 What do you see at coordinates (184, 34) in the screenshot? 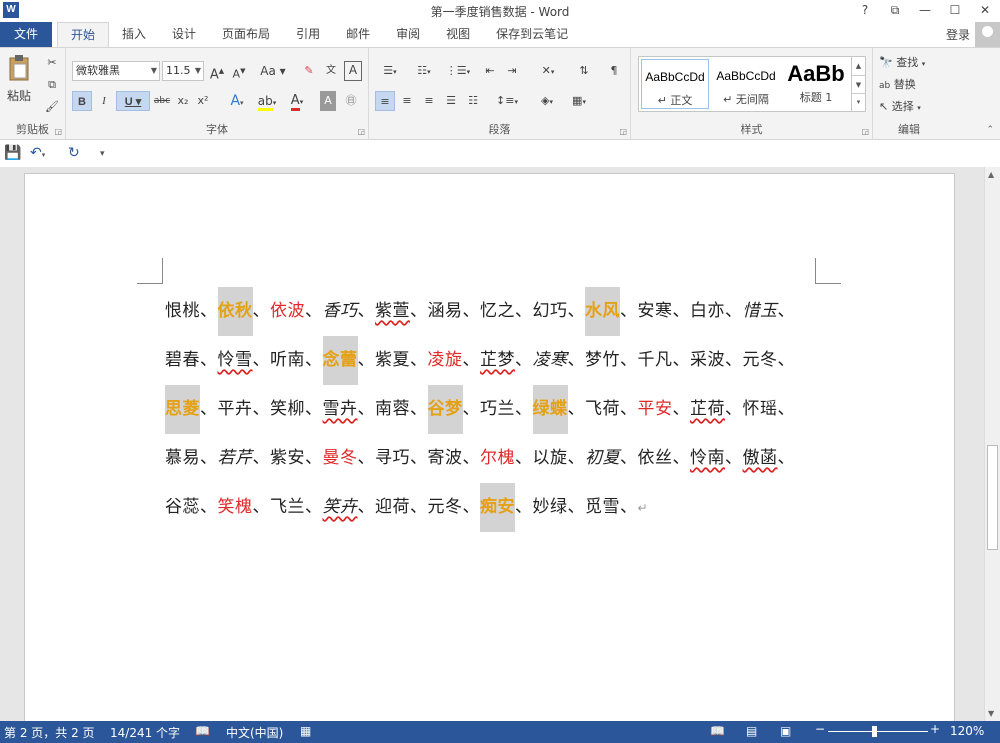
I see `tab-2: 设计` at bounding box center [184, 34].